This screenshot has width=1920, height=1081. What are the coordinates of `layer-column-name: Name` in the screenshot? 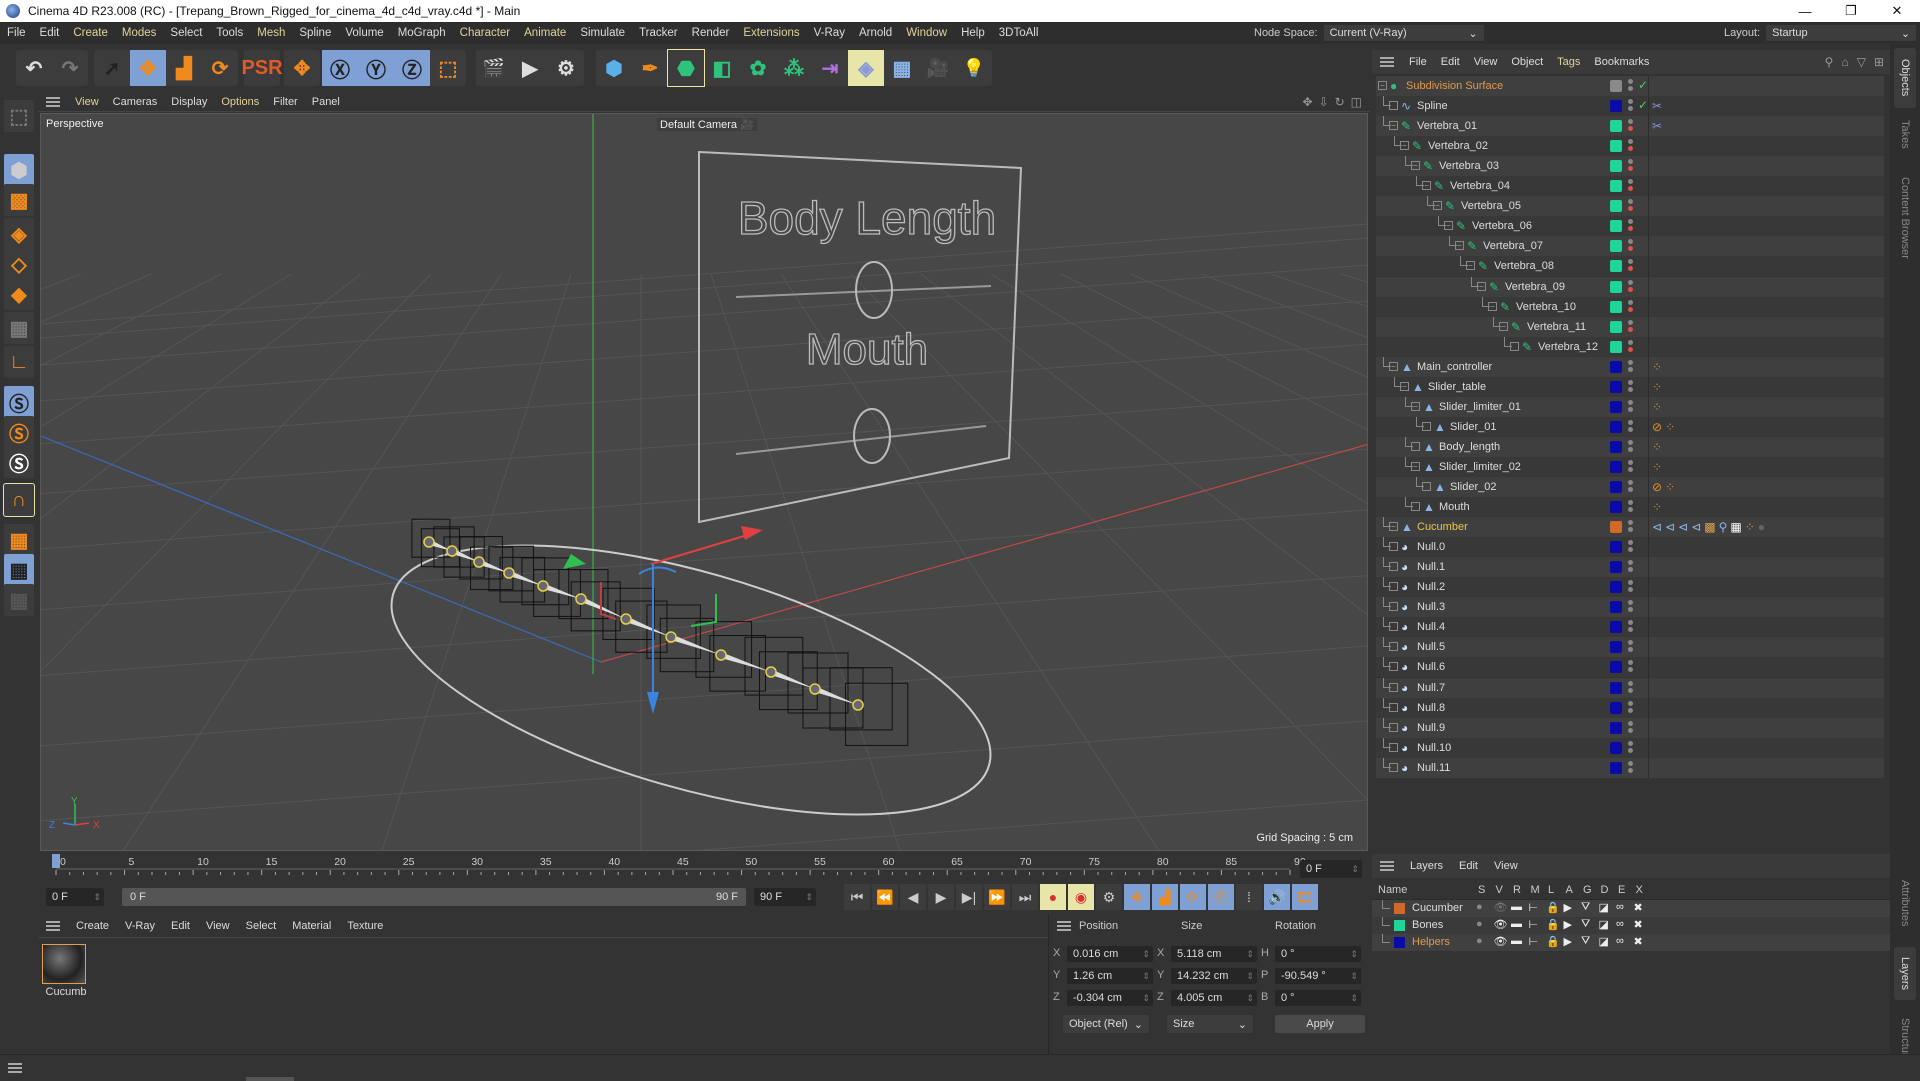 It's located at (1392, 890).